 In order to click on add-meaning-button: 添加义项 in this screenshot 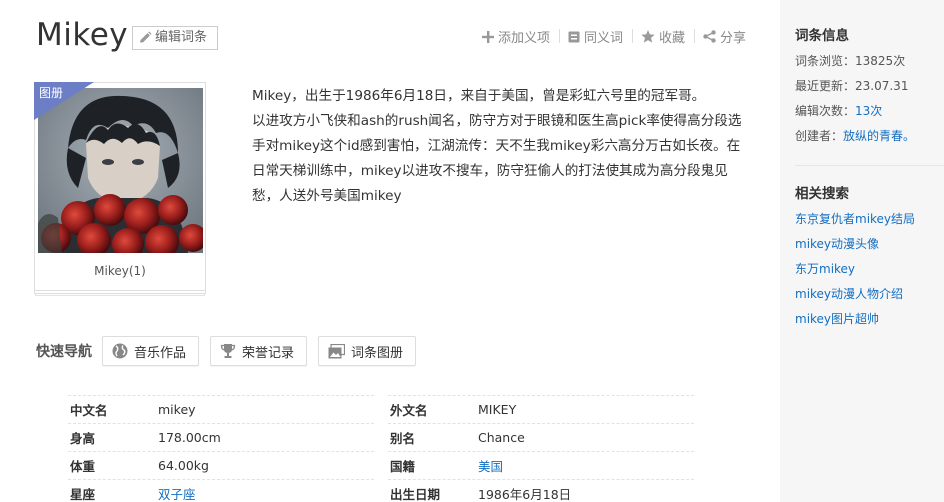, I will do `click(516, 36)`.